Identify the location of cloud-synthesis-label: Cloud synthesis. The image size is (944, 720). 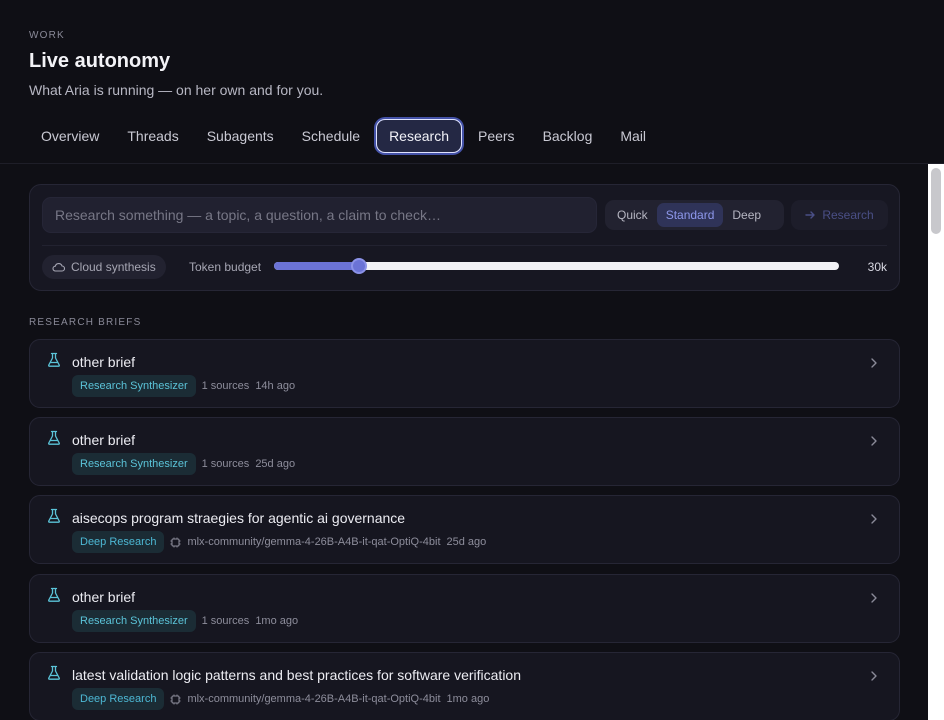
(113, 267).